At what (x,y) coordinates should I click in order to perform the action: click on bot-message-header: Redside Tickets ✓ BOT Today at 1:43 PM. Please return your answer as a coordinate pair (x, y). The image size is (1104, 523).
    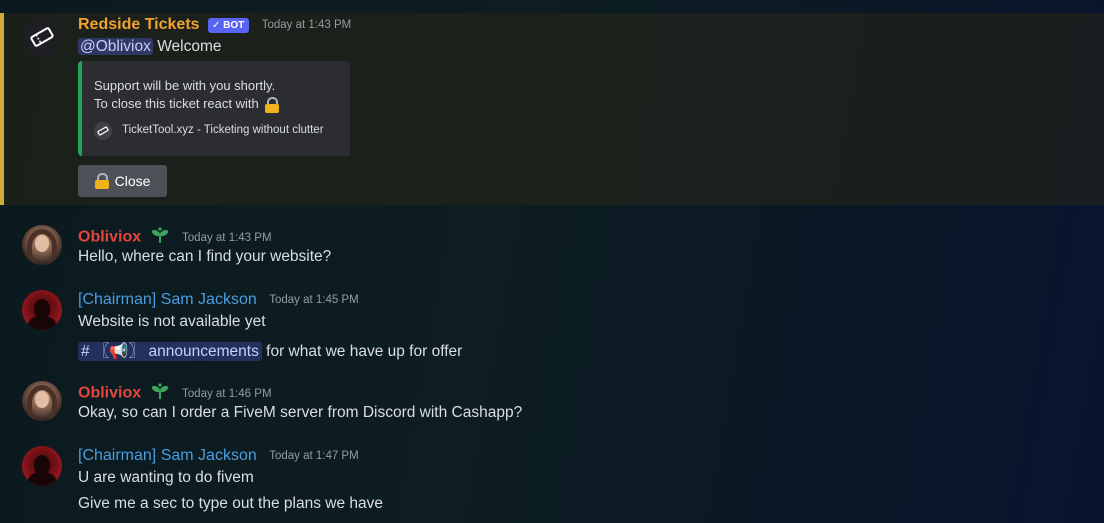
    Looking at the image, I should click on (214, 25).